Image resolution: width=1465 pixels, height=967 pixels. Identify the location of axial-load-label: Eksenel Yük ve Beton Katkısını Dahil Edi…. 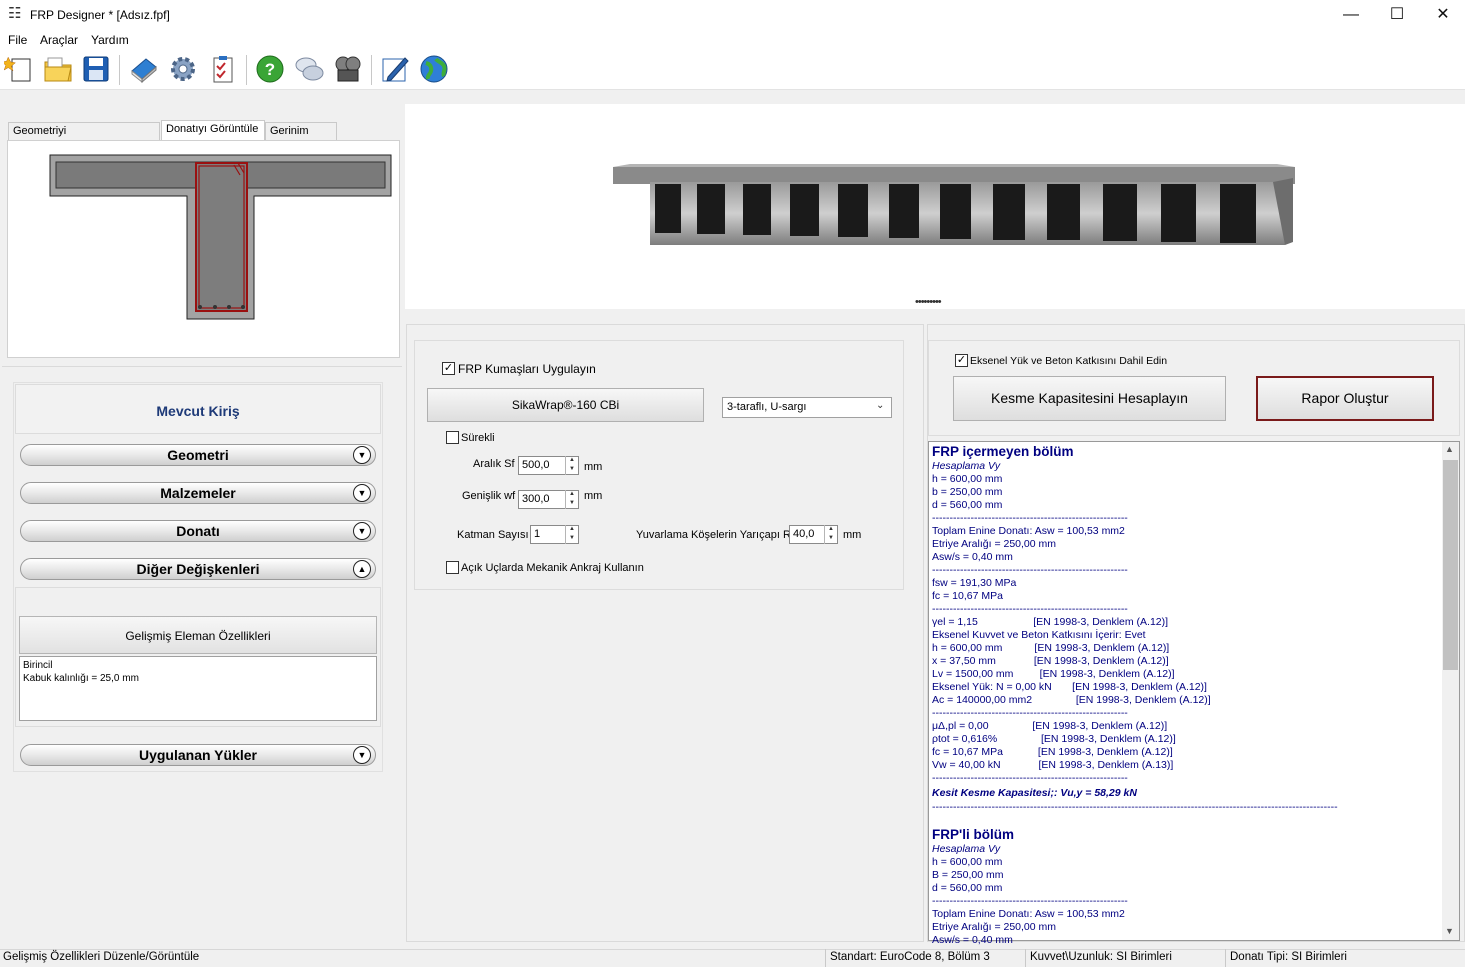
(1069, 361).